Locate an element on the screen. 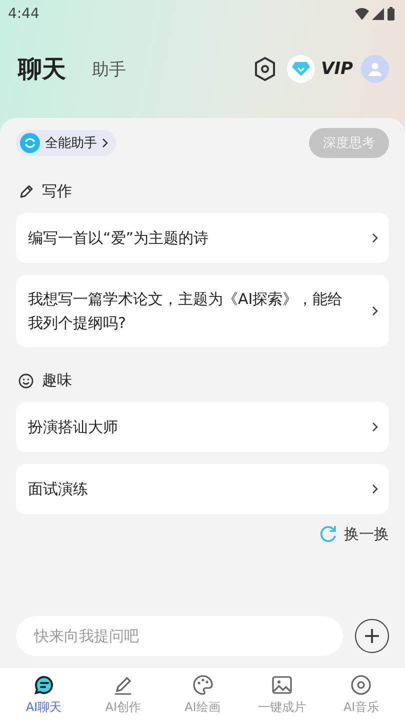 The width and height of the screenshot is (405, 720). nav-label: AI聊天 is located at coordinates (44, 707).